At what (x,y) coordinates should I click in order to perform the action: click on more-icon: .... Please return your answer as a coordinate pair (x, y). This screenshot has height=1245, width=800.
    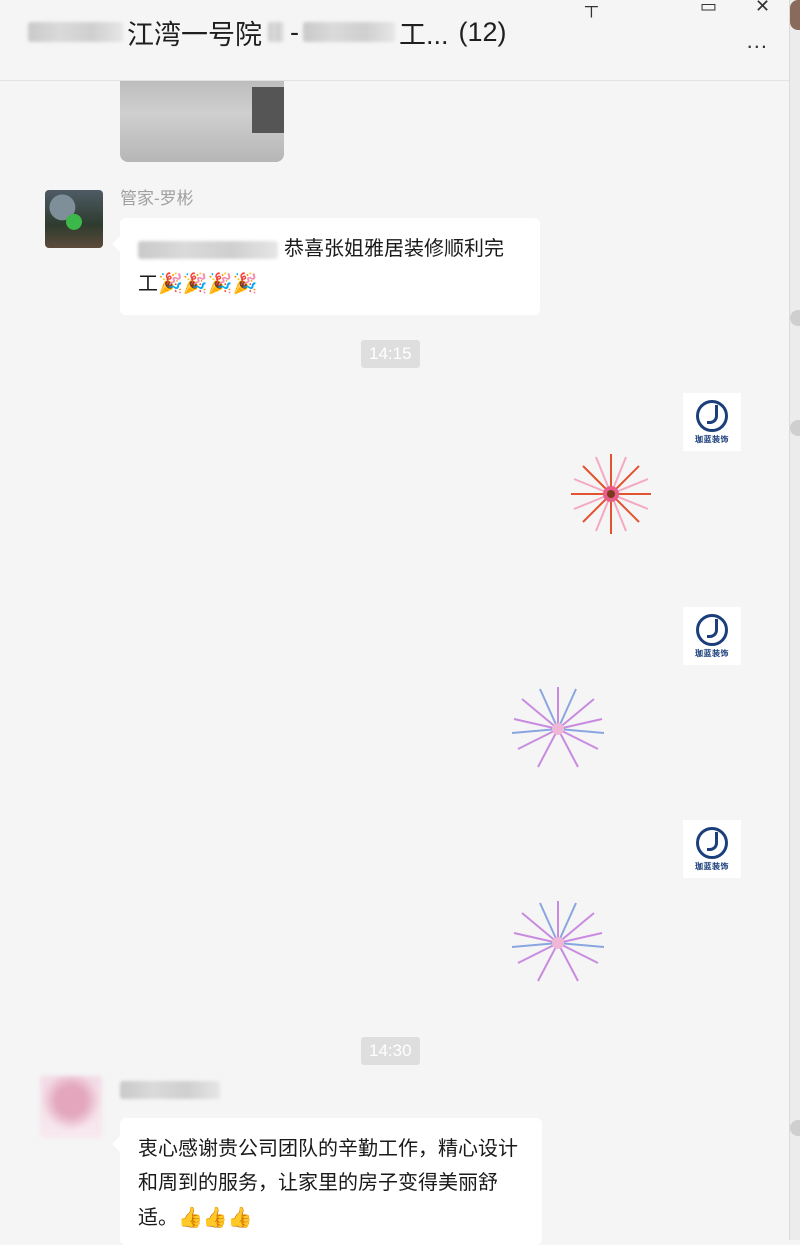
    Looking at the image, I should click on (757, 41).